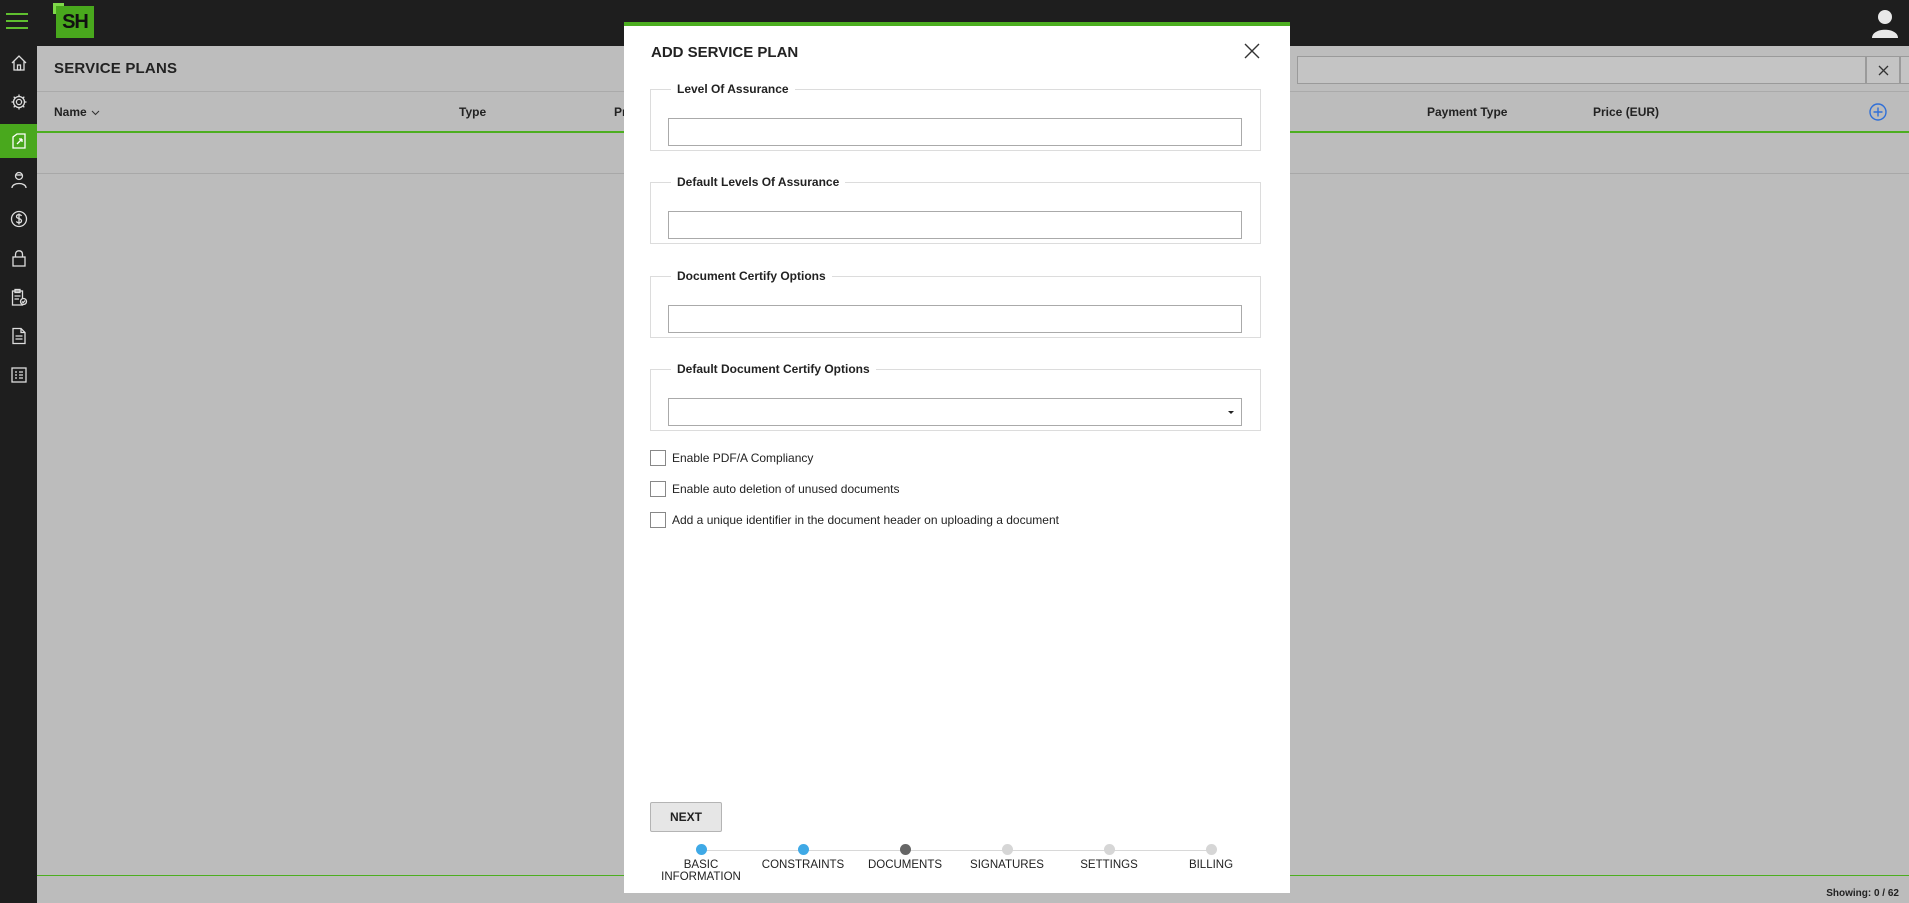 This screenshot has height=903, width=1909. I want to click on step-billing: BILLING, so click(1211, 857).